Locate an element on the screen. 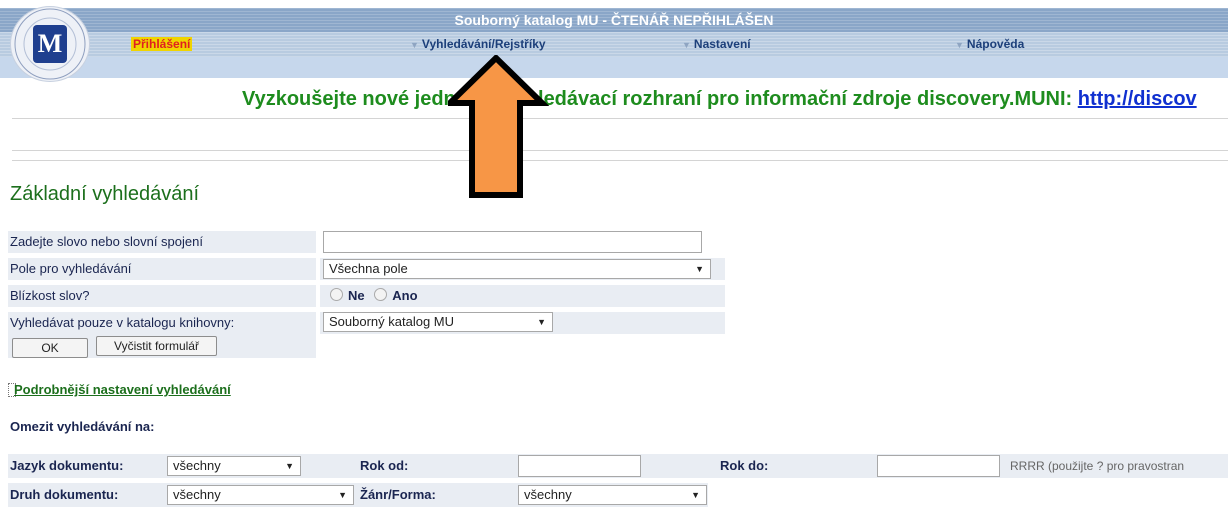 This screenshot has width=1228, height=524. year-to-label: Rok do: is located at coordinates (744, 465).